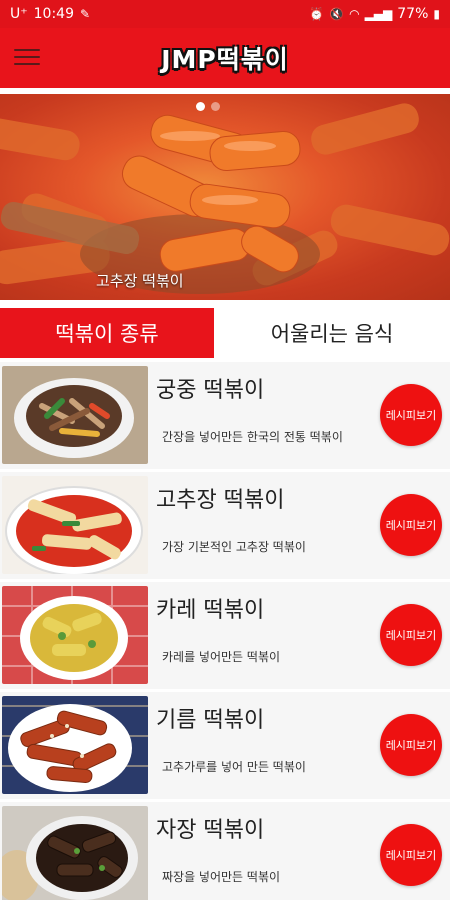  I want to click on alarm-icon: ⏰, so click(317, 14).